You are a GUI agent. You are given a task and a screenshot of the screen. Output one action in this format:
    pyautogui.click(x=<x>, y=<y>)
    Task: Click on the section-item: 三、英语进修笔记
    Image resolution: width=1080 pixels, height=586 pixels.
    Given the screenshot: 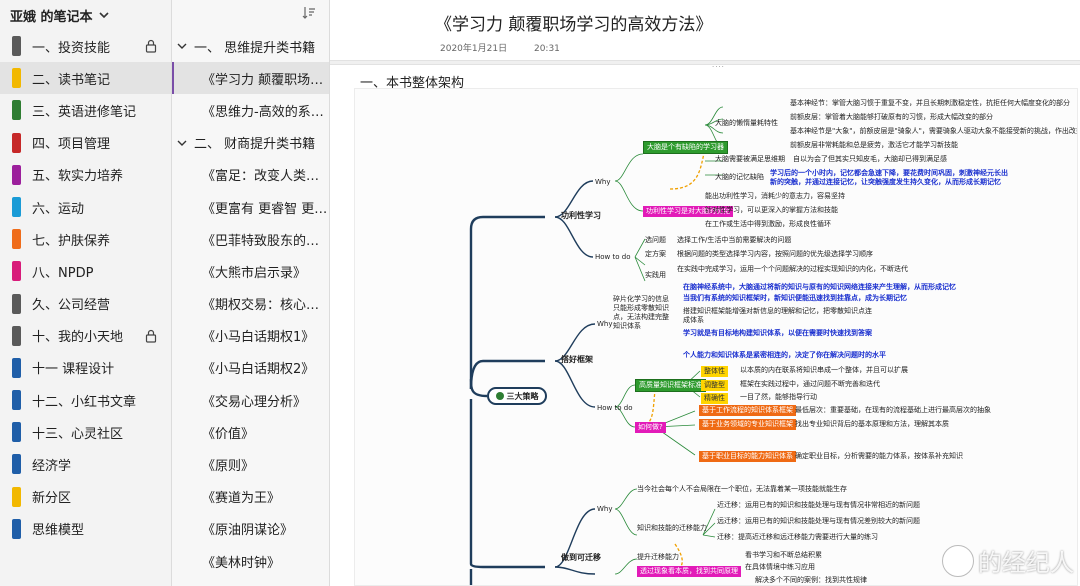 What is the action you would take?
    pyautogui.click(x=85, y=110)
    